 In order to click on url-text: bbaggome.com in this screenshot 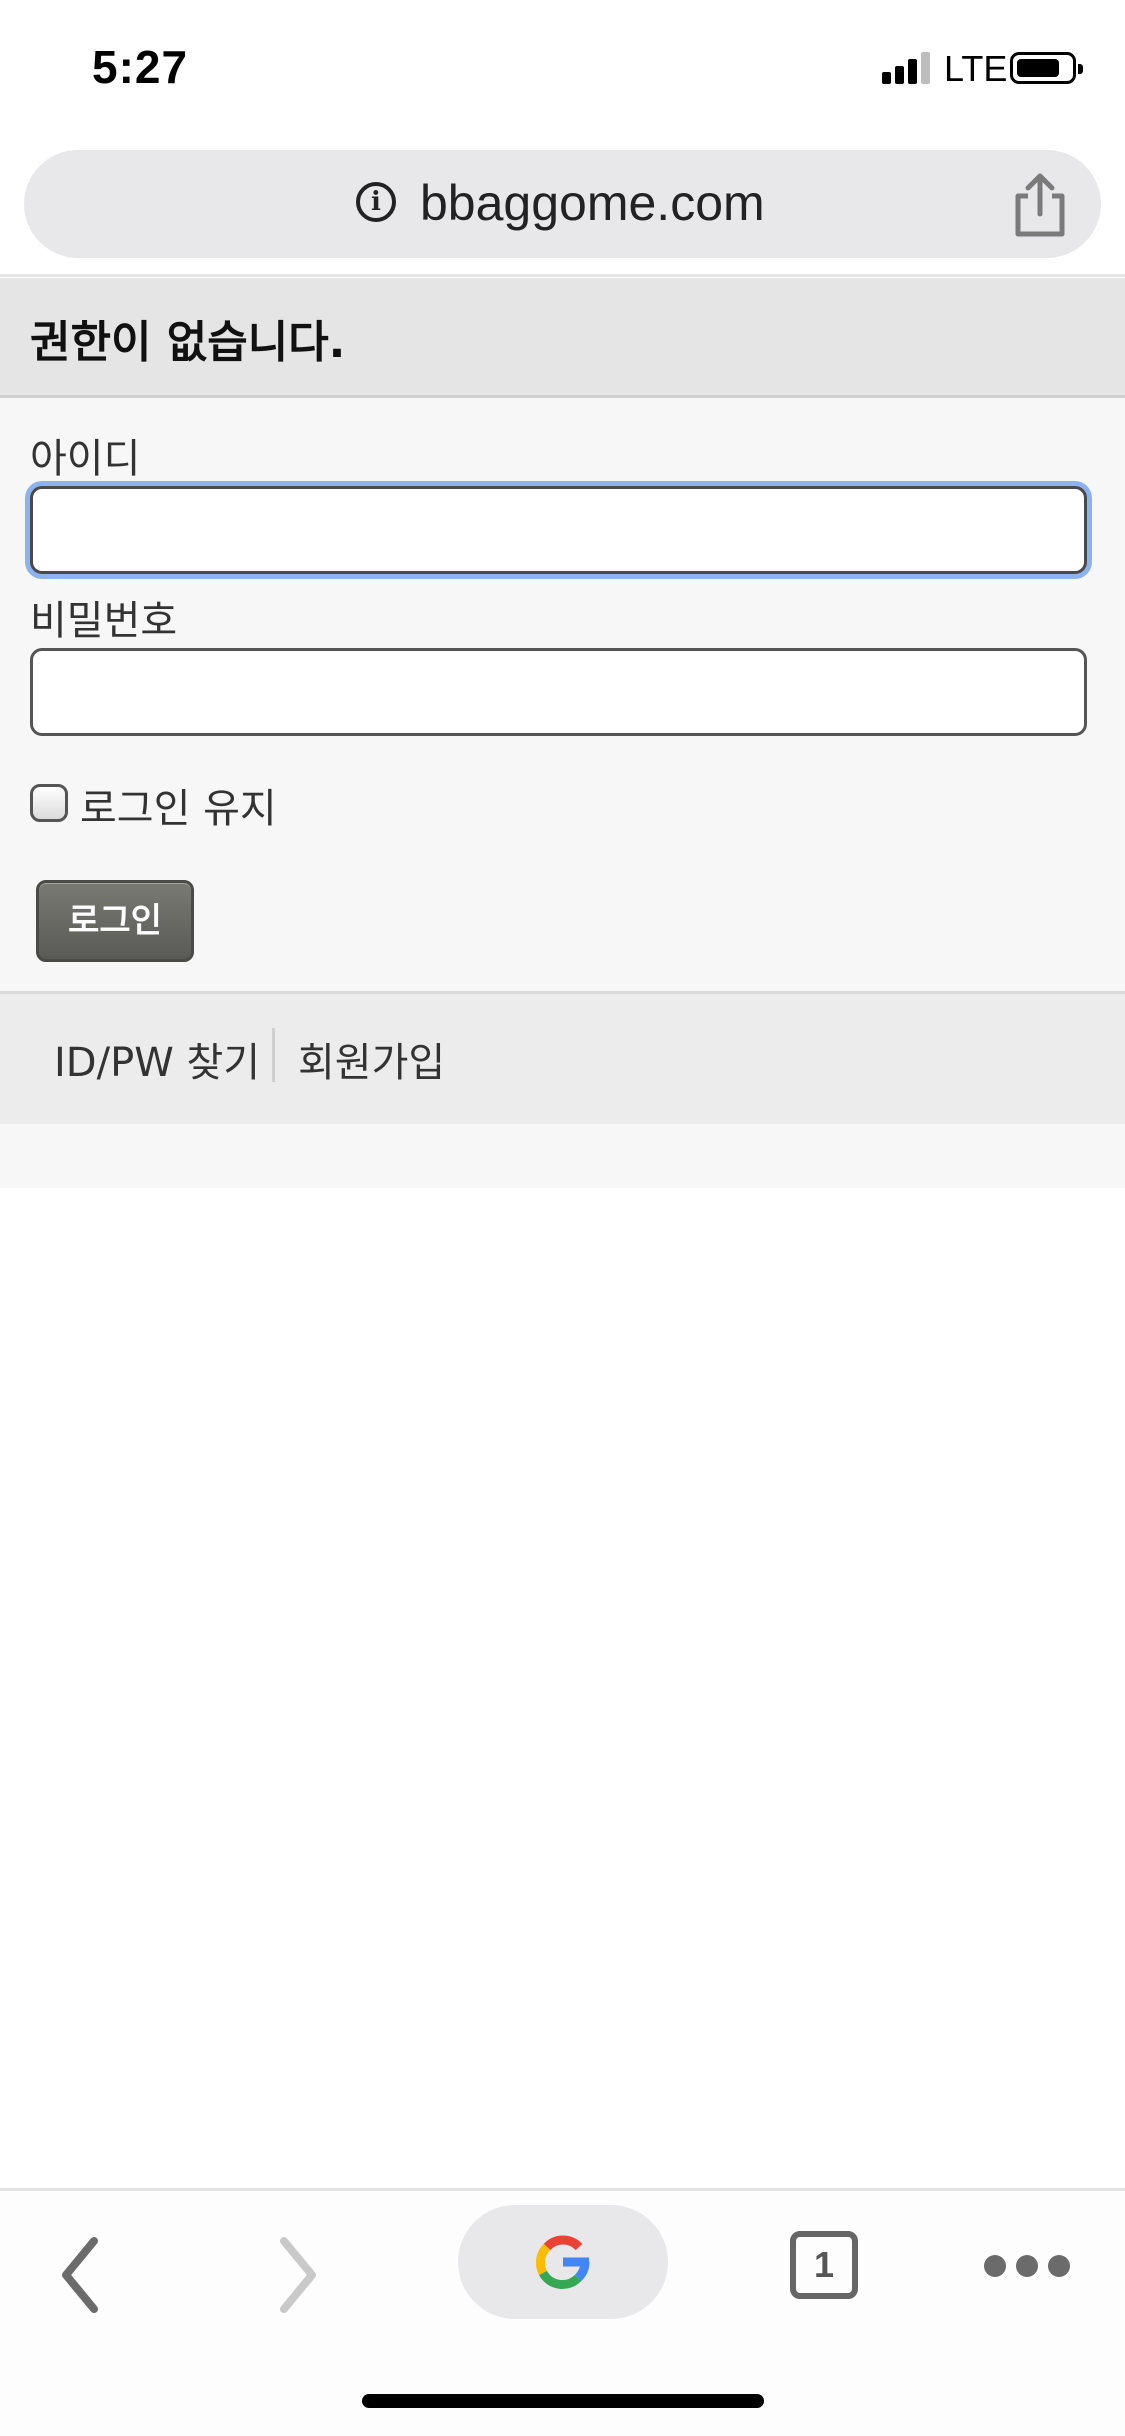, I will do `click(592, 203)`.